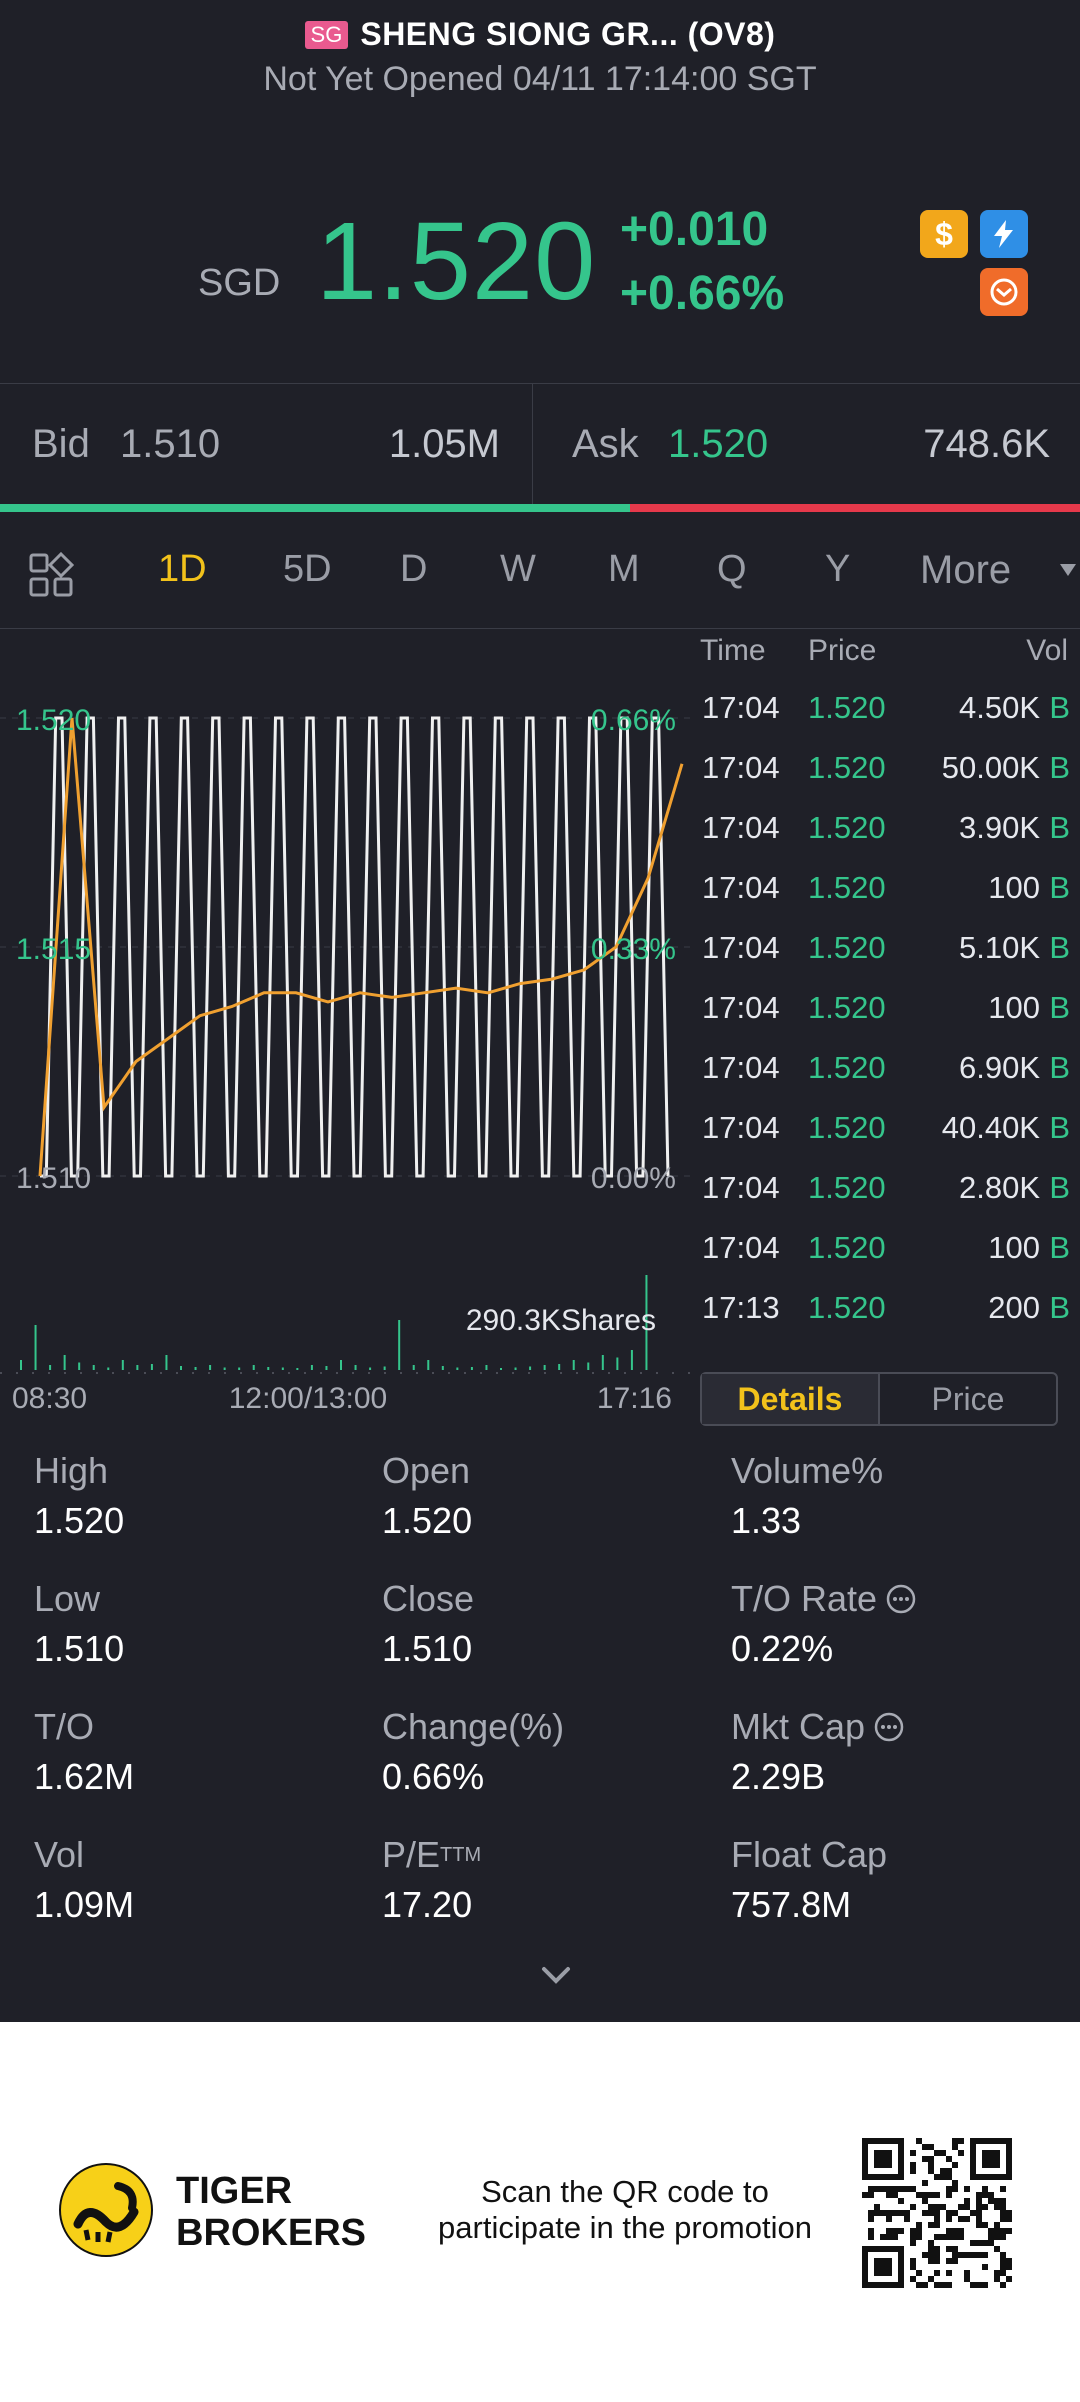 This screenshot has width=1080, height=2402. I want to click on stat-value: 1.33, so click(766, 1520).